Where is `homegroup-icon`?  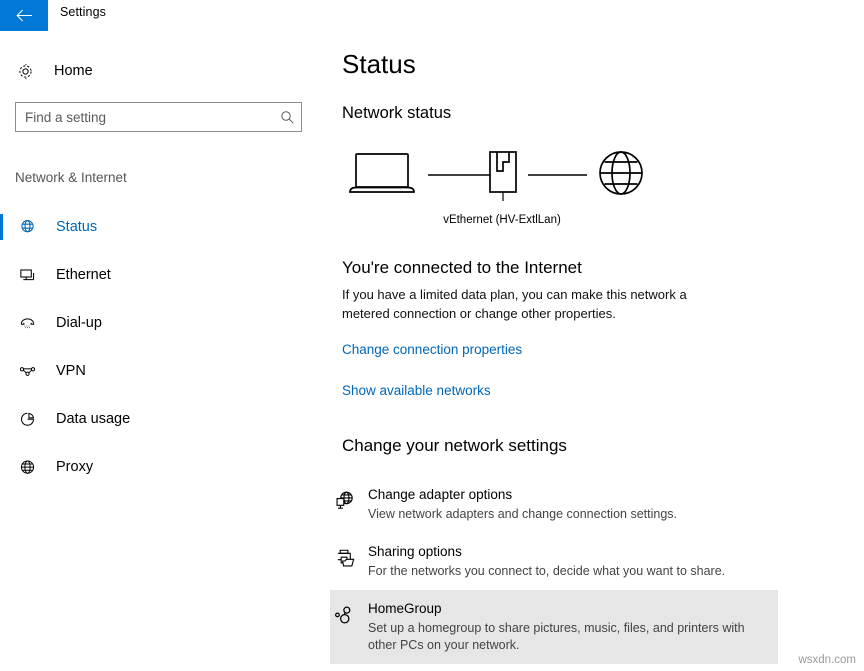 homegroup-icon is located at coordinates (351, 627).